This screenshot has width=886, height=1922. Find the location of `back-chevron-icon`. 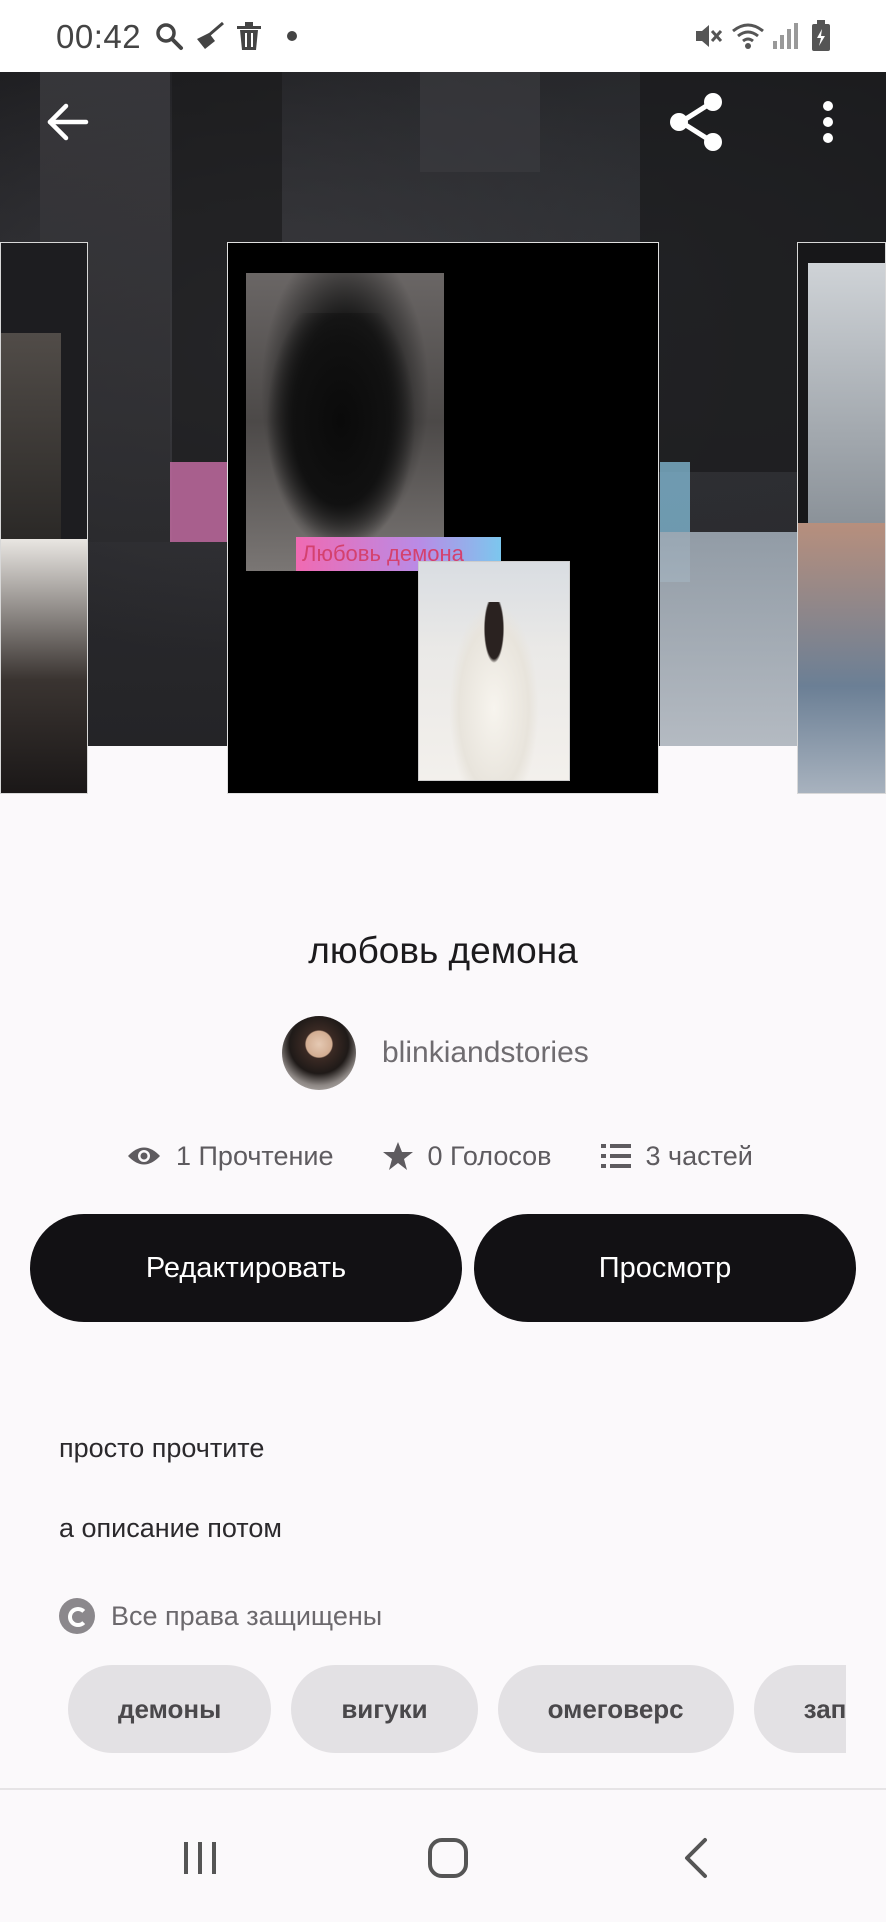

back-chevron-icon is located at coordinates (696, 1858).